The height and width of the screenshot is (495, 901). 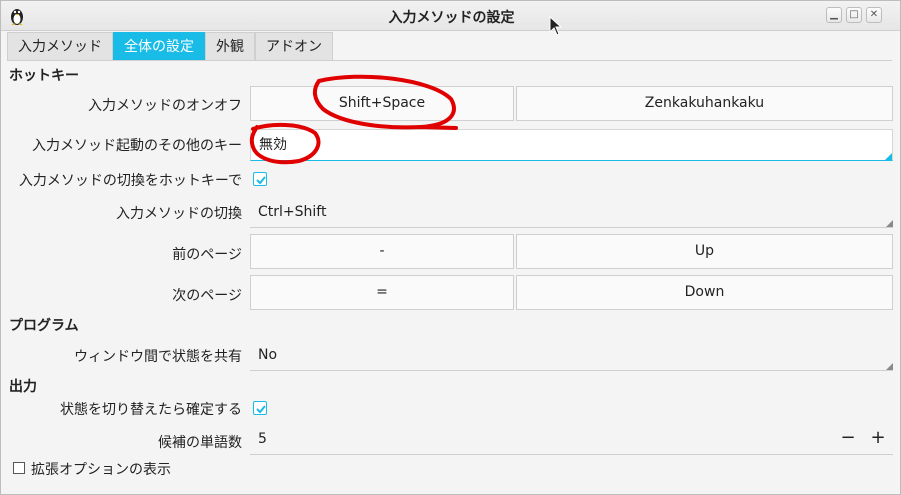 I want to click on section-hotkey: ホットキー, so click(x=44, y=76).